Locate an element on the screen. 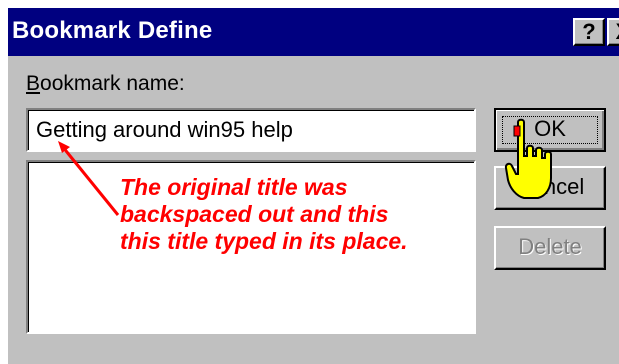 The width and height of the screenshot is (619, 364). label-rest: ookmark name: is located at coordinates (112, 83).